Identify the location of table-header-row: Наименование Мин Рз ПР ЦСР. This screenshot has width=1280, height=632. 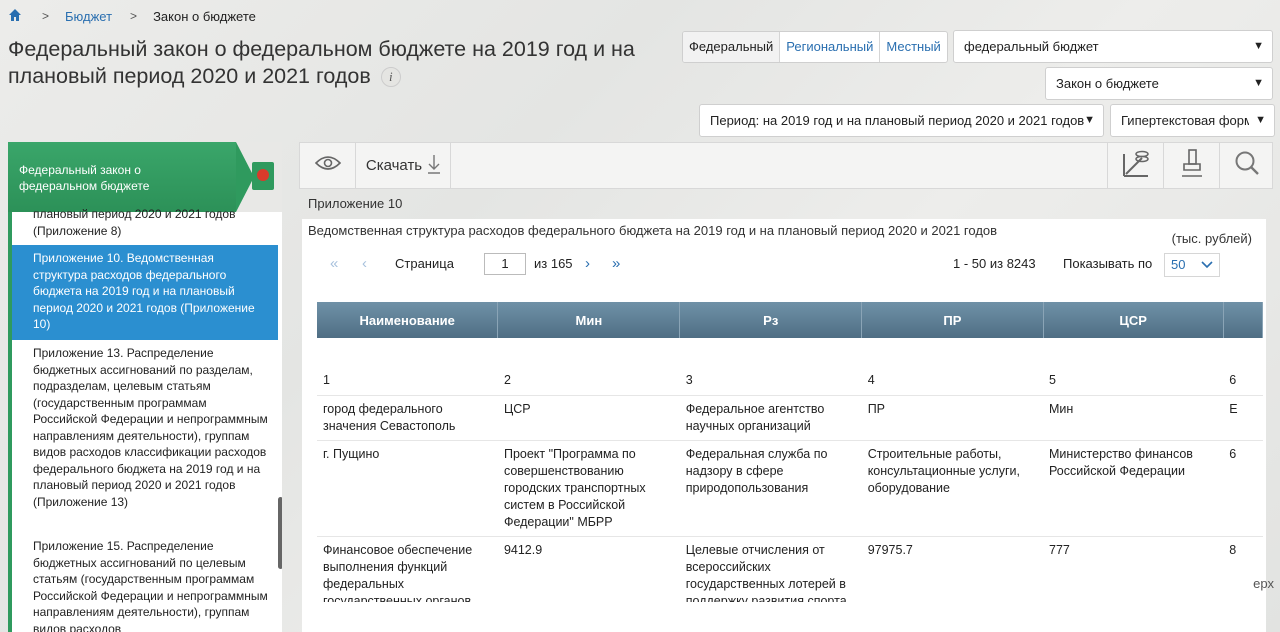
(790, 320).